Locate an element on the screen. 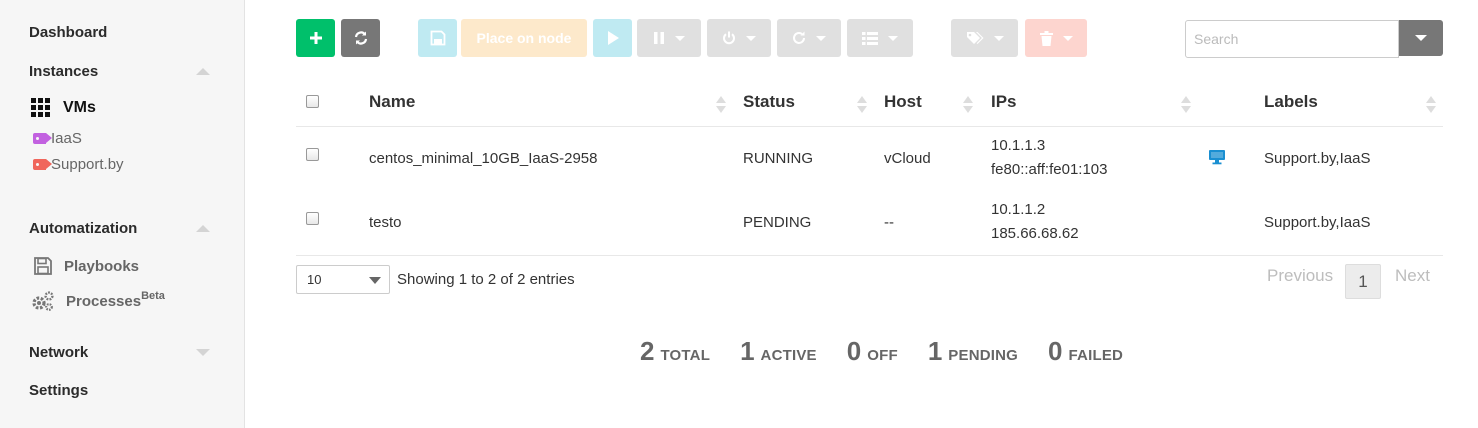  beta-badge: Beta is located at coordinates (153, 296).